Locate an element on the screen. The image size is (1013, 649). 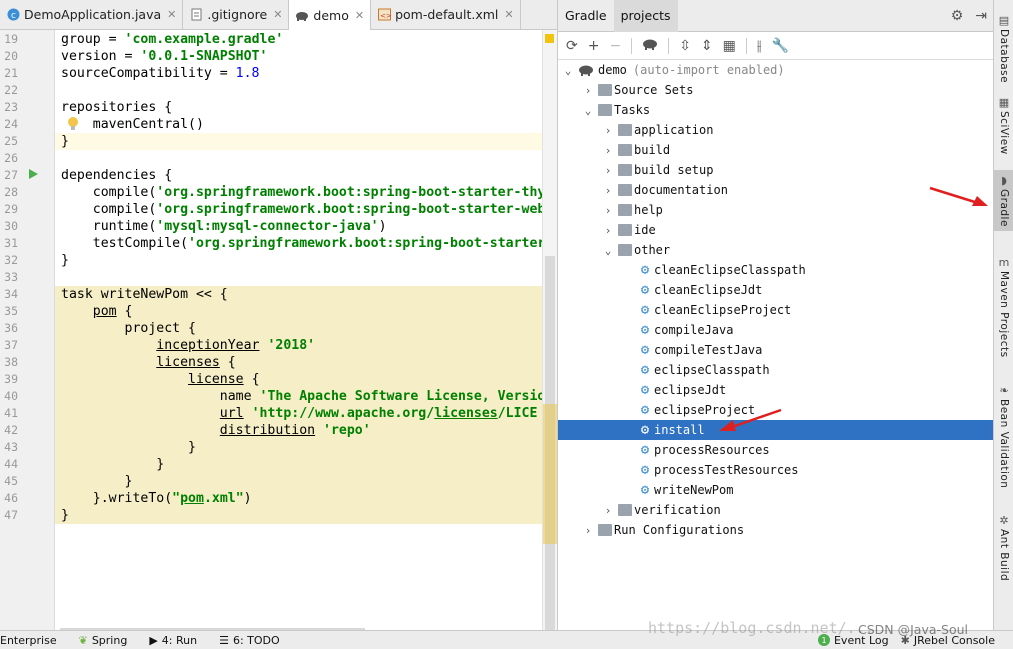
tree-item-writenewpom: ⚙ writeNewPom is located at coordinates (776, 490).